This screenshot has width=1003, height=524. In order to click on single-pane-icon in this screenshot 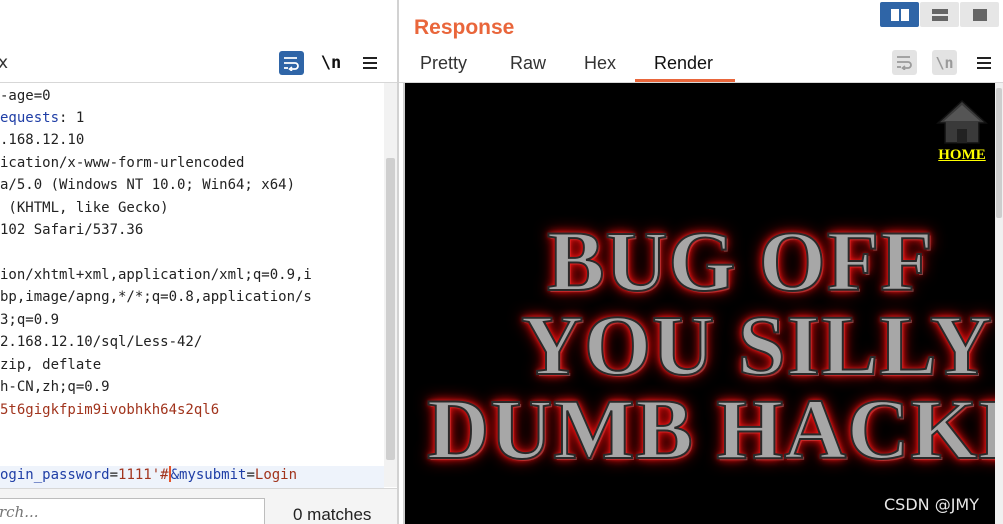, I will do `click(979, 14)`.